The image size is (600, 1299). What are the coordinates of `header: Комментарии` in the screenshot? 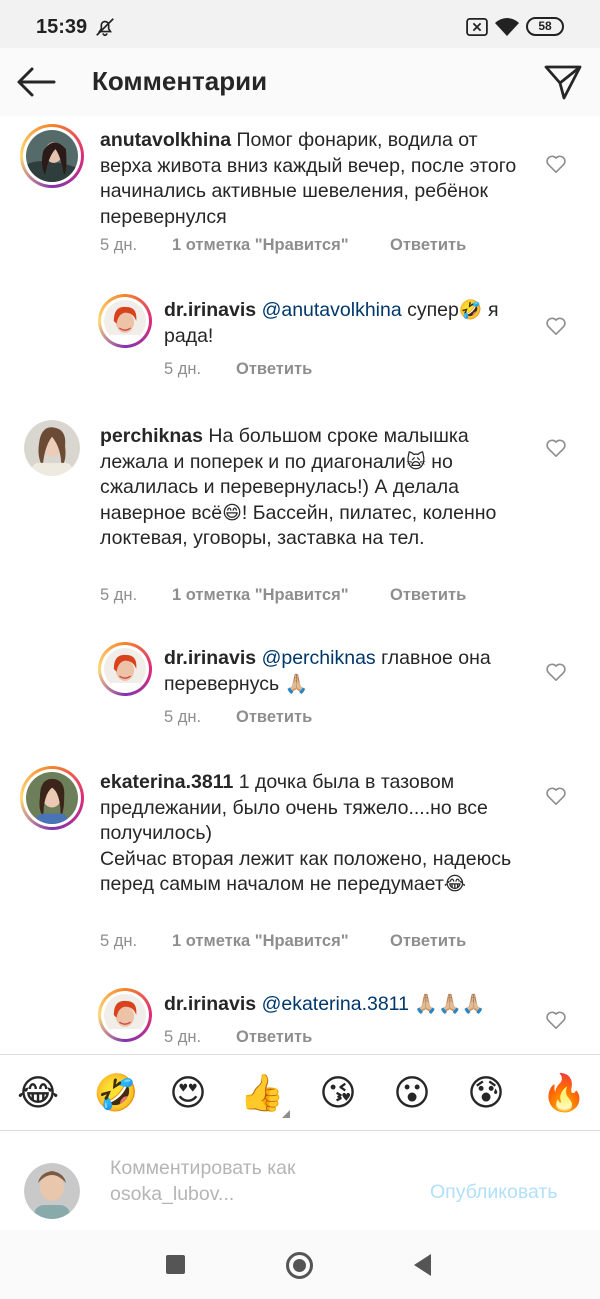 It's located at (300, 82).